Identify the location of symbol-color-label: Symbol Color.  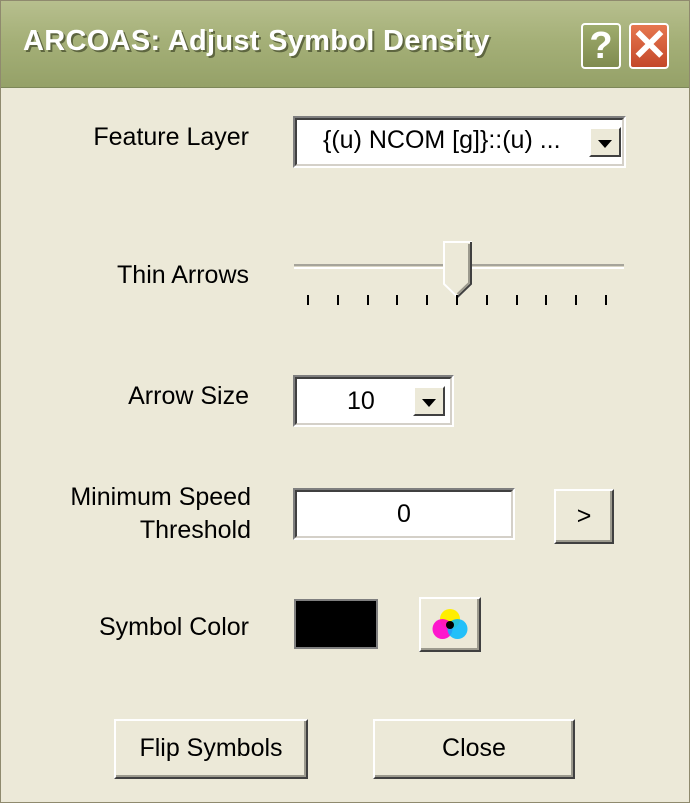
(173, 627).